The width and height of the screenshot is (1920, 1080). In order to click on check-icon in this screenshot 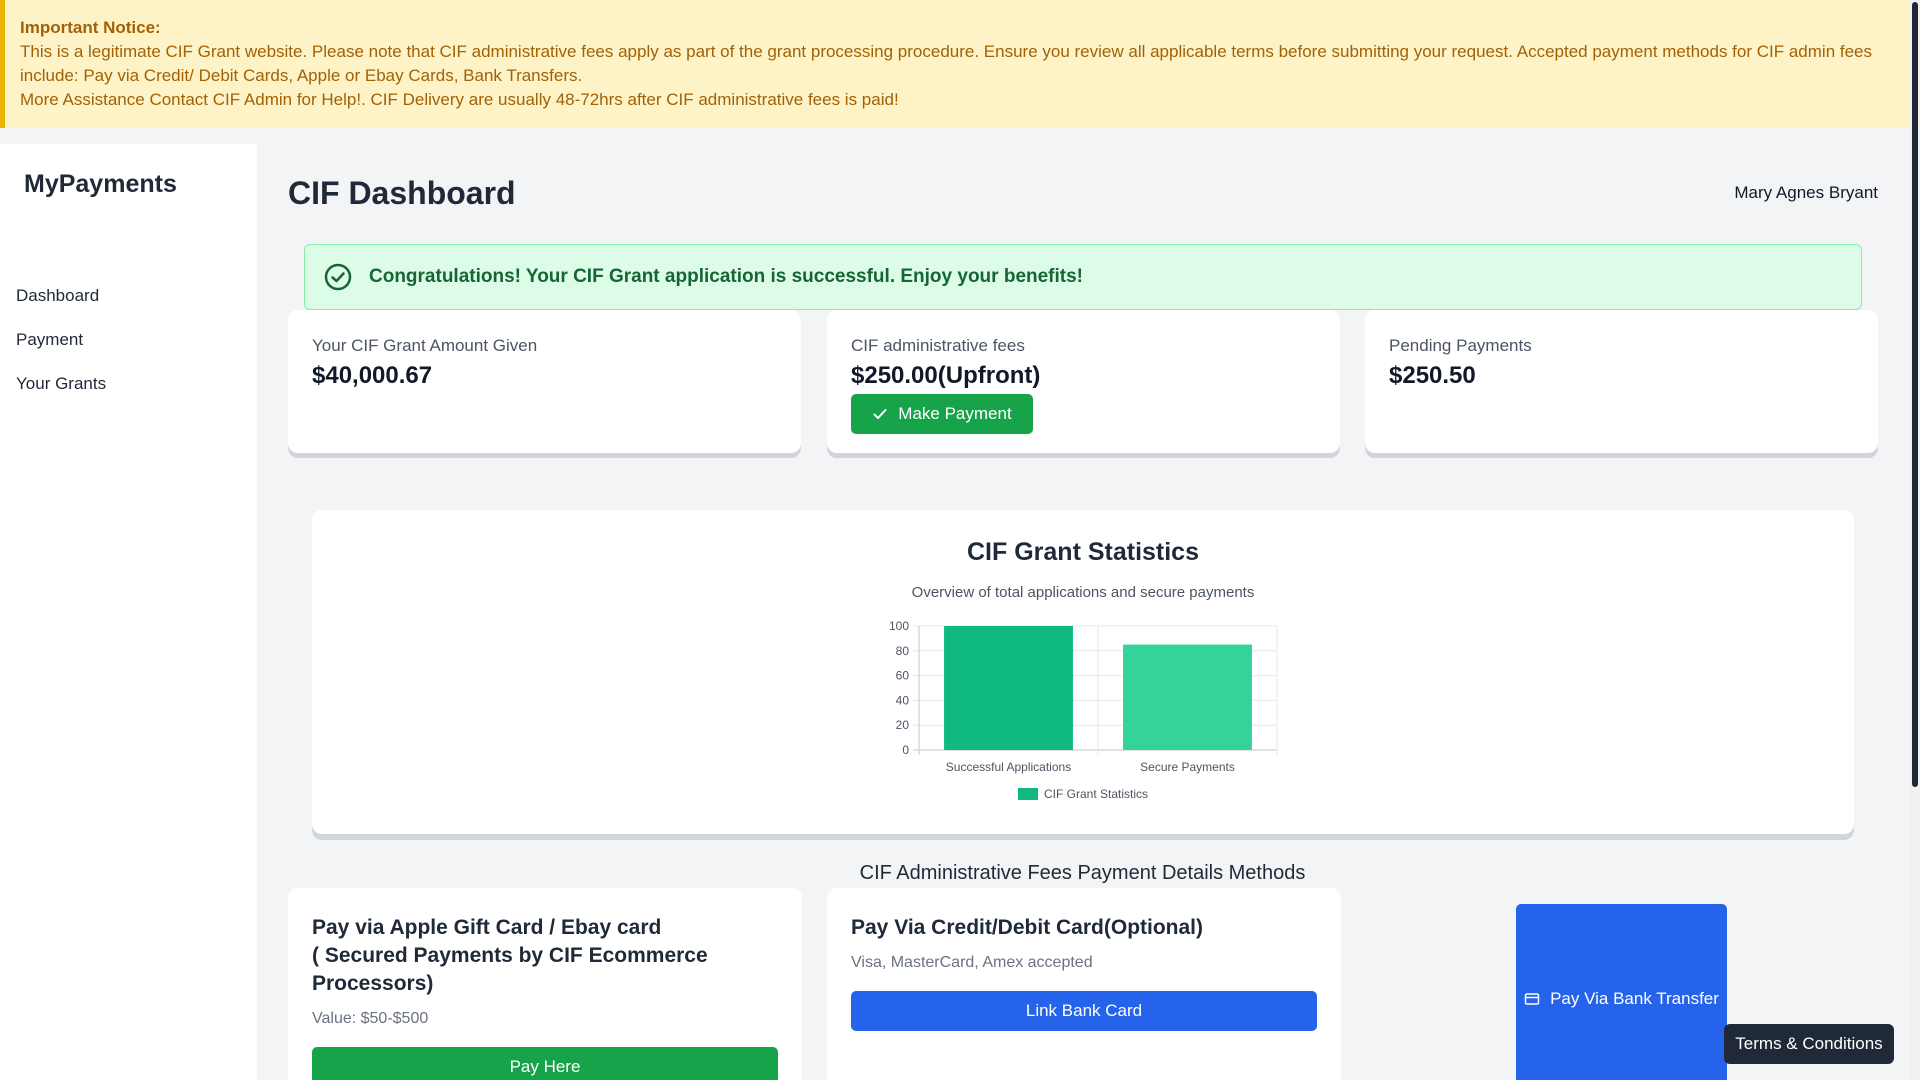, I will do `click(880, 414)`.